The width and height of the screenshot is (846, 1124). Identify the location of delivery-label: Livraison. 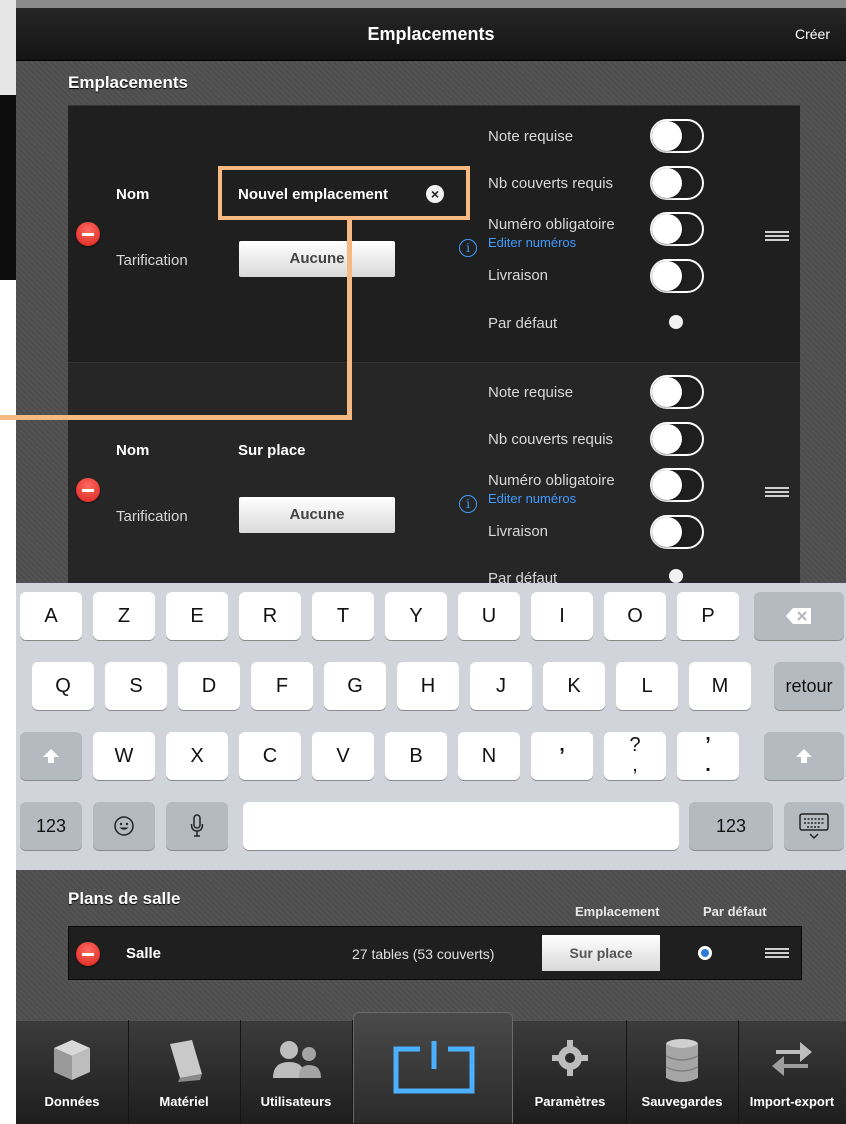
(518, 275).